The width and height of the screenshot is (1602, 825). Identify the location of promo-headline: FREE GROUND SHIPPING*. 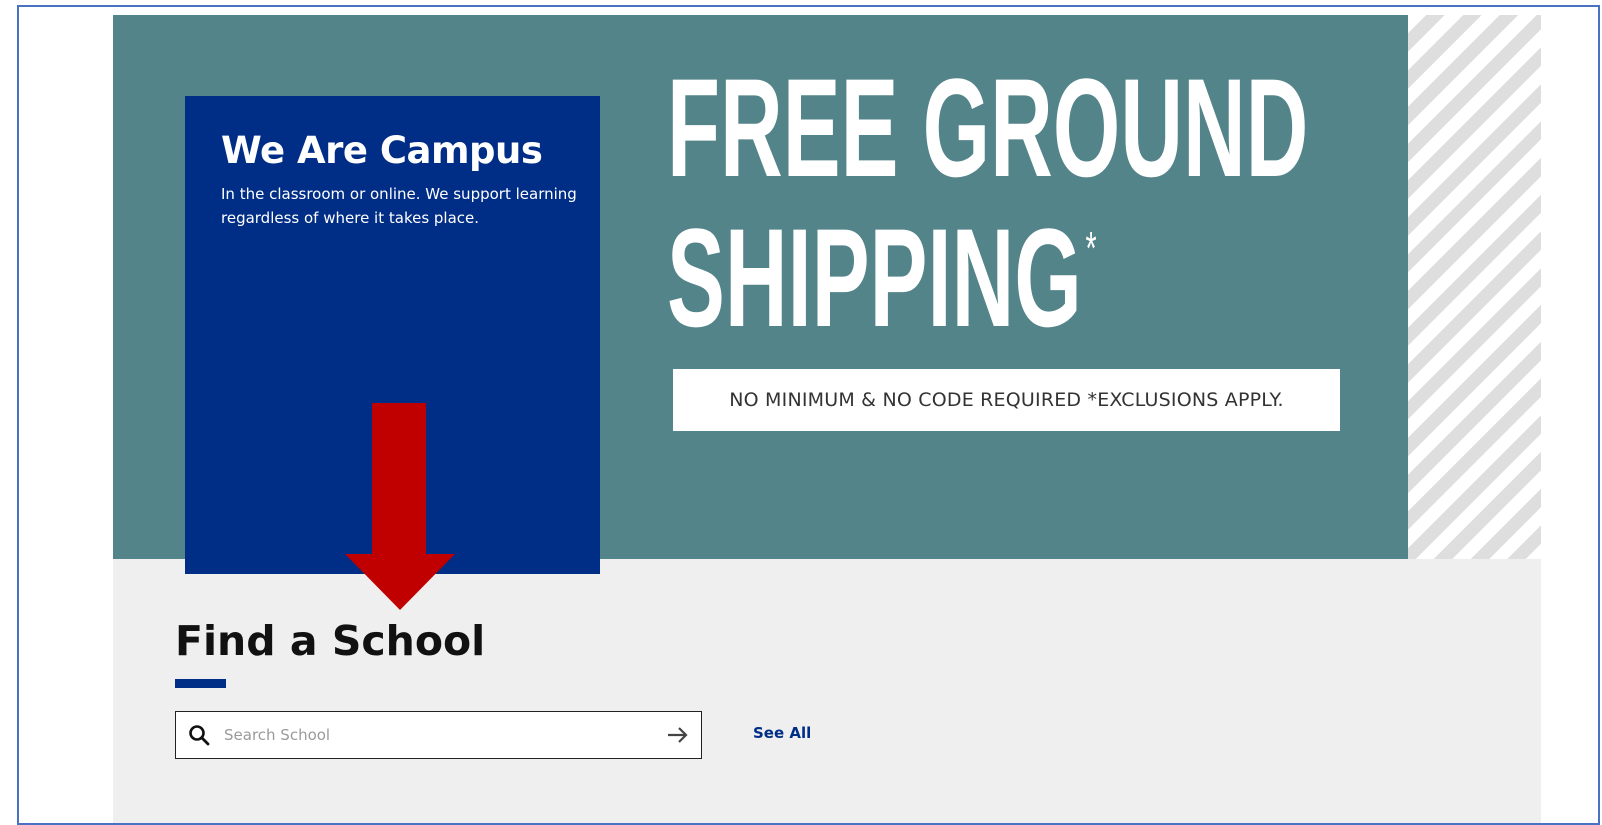
(987, 203).